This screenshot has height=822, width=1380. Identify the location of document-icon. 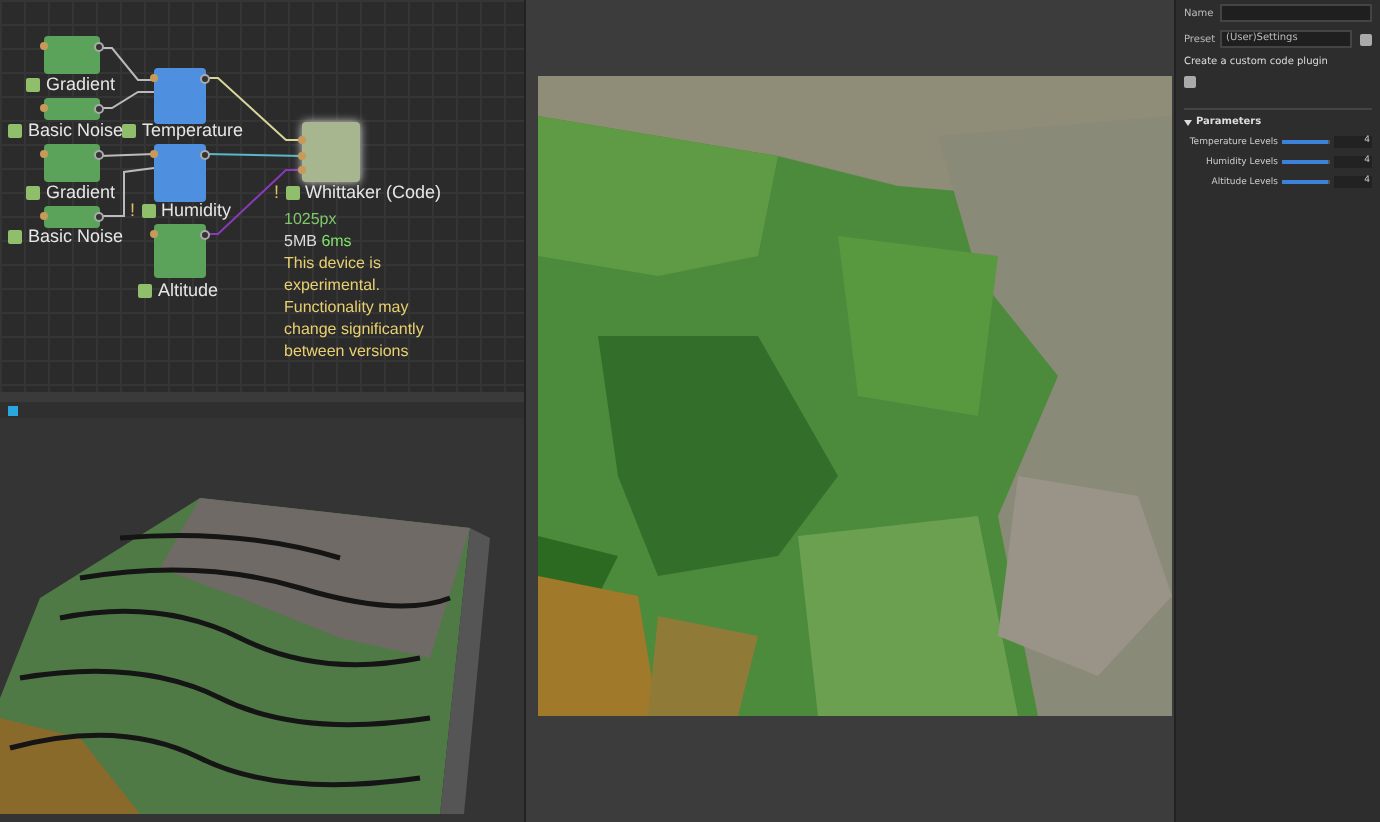
(1190, 82).